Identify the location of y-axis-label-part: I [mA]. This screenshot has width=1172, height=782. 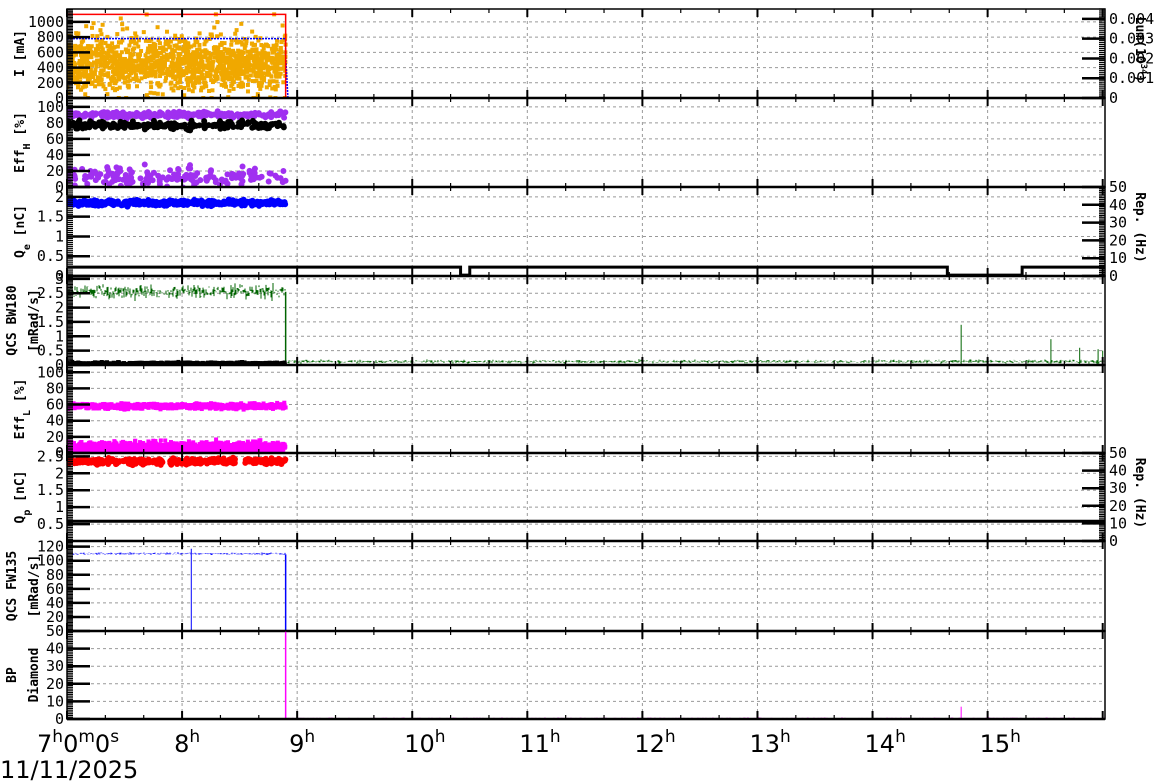
(20, 53).